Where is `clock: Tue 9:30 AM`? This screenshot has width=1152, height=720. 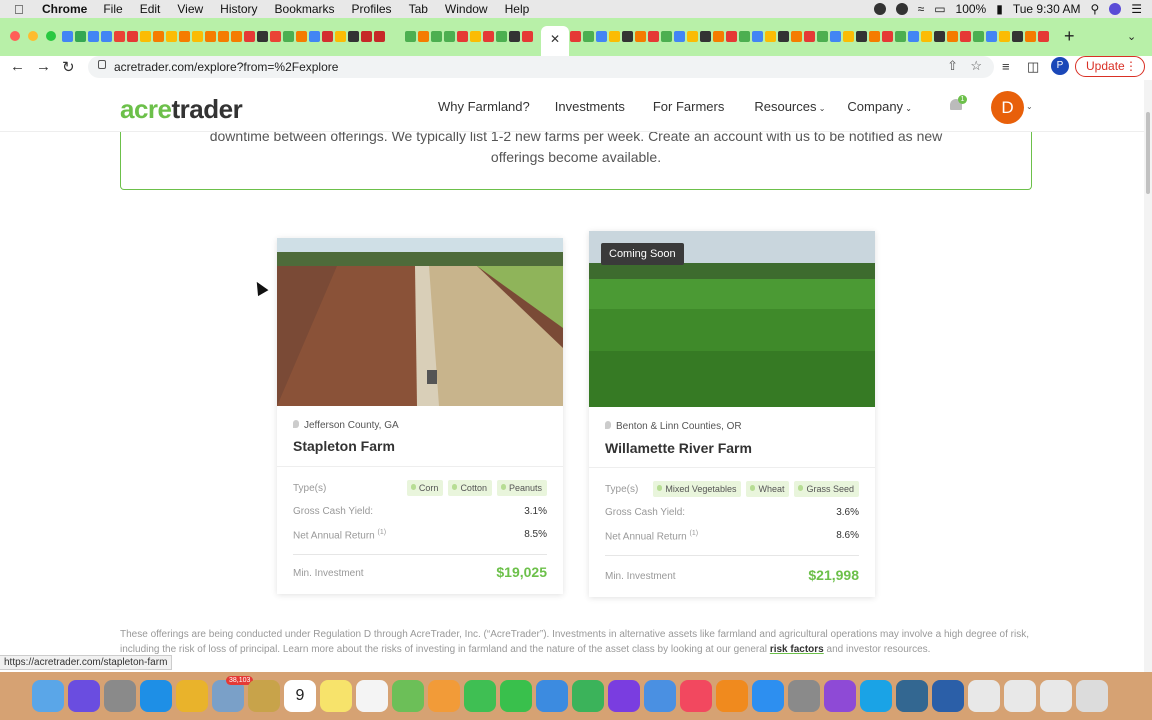 clock: Tue 9:30 AM is located at coordinates (1047, 9).